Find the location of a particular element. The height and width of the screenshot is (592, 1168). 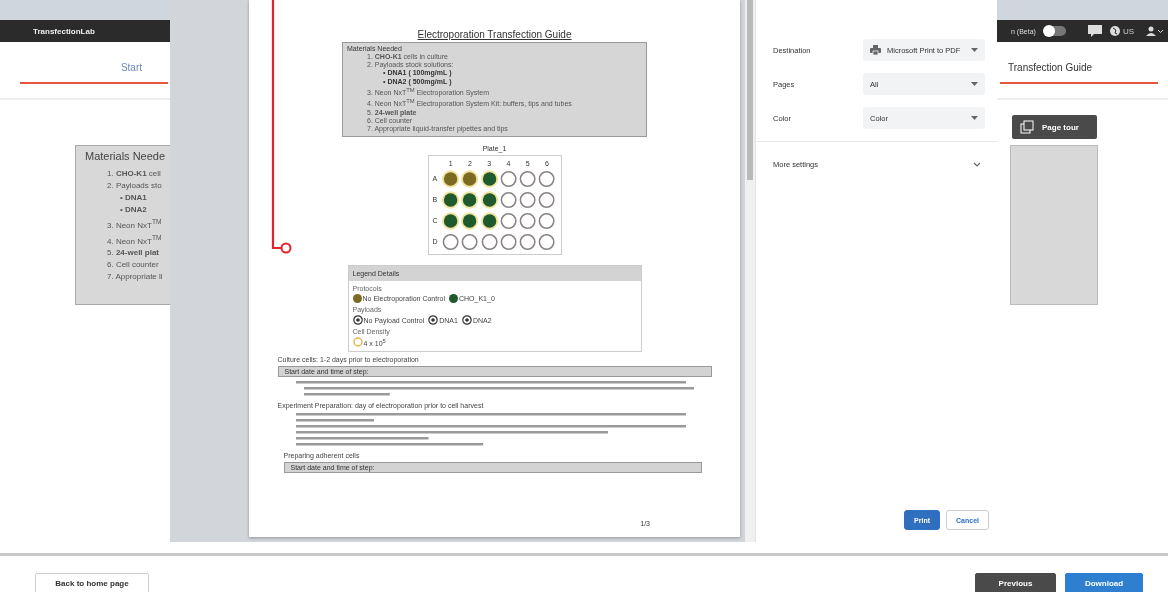

chat-icon is located at coordinates (1094, 31).